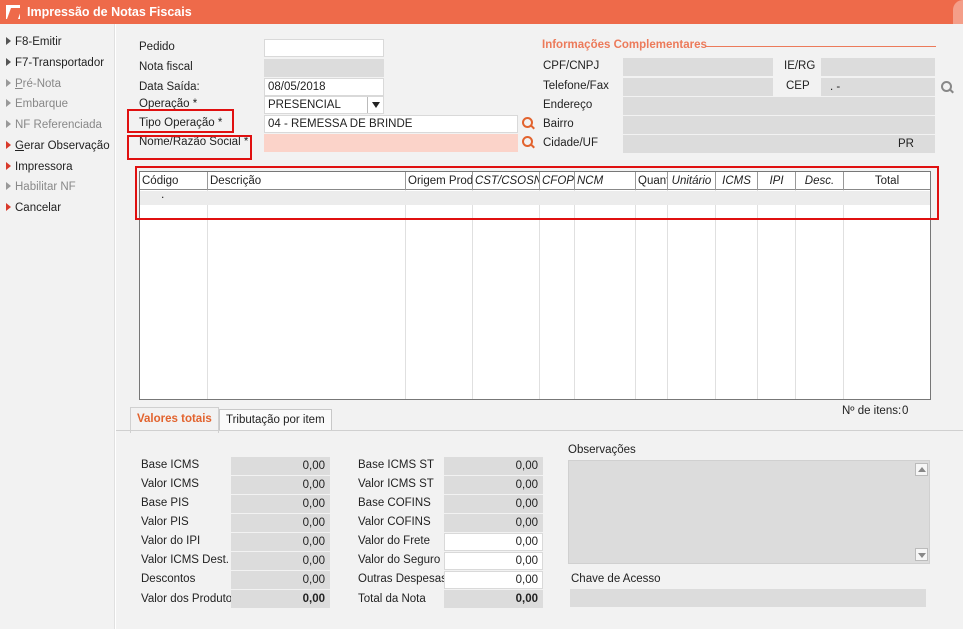 The image size is (963, 629). What do you see at coordinates (44, 167) in the screenshot?
I see `sidebar-item-label: Impressora` at bounding box center [44, 167].